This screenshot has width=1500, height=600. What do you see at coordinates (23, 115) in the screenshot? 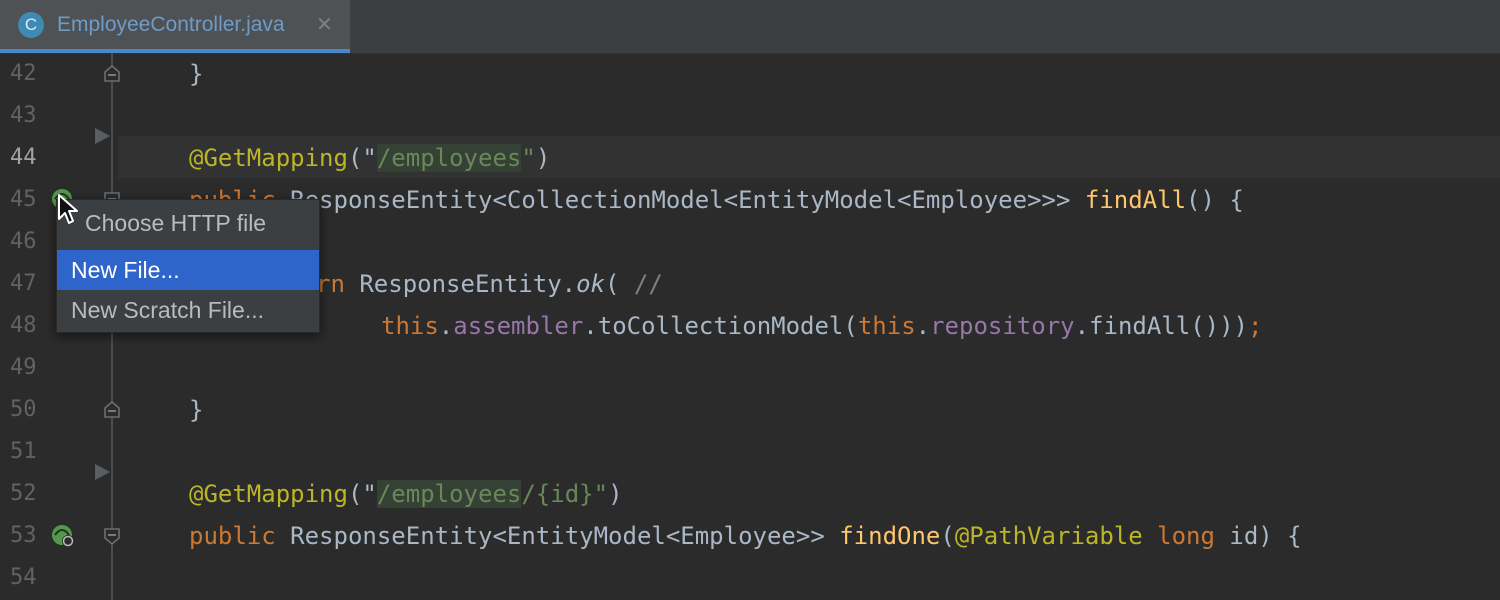
I see `line-number: 43` at bounding box center [23, 115].